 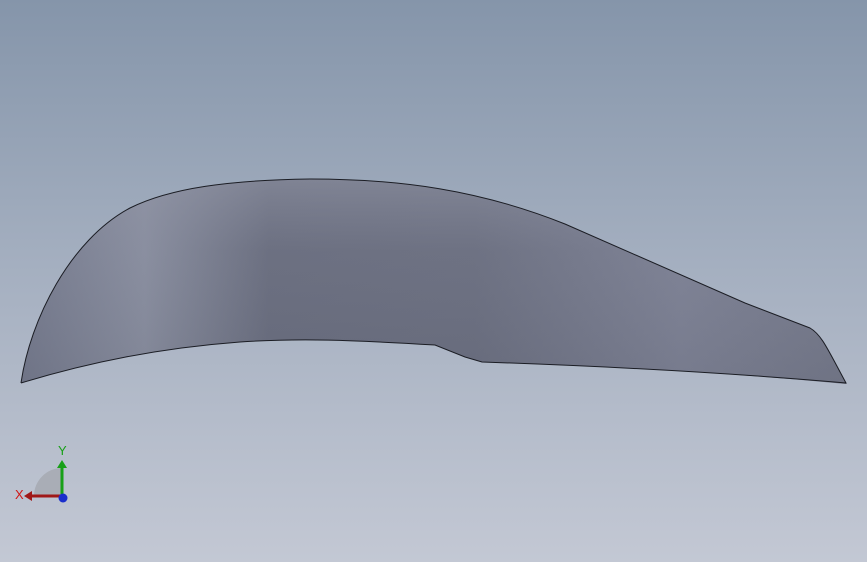 What do you see at coordinates (62, 464) in the screenshot?
I see `y-axis-arrowhead` at bounding box center [62, 464].